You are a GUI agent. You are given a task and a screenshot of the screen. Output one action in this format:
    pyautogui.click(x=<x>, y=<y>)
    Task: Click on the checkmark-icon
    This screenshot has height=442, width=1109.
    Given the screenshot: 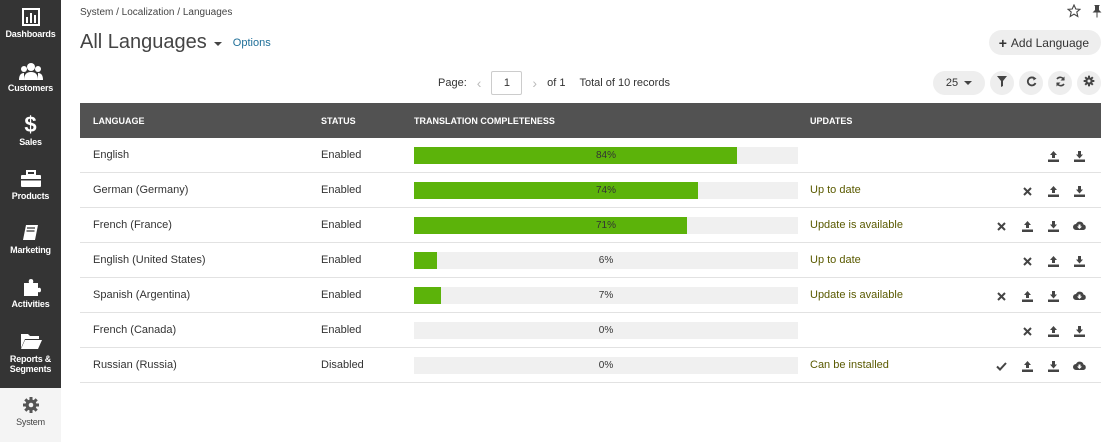 What is the action you would take?
    pyautogui.click(x=1001, y=366)
    